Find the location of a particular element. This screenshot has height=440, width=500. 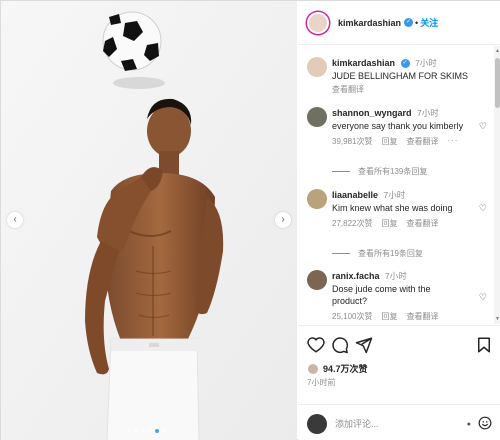

comment-username: shannon_wyngard is located at coordinates (372, 113).